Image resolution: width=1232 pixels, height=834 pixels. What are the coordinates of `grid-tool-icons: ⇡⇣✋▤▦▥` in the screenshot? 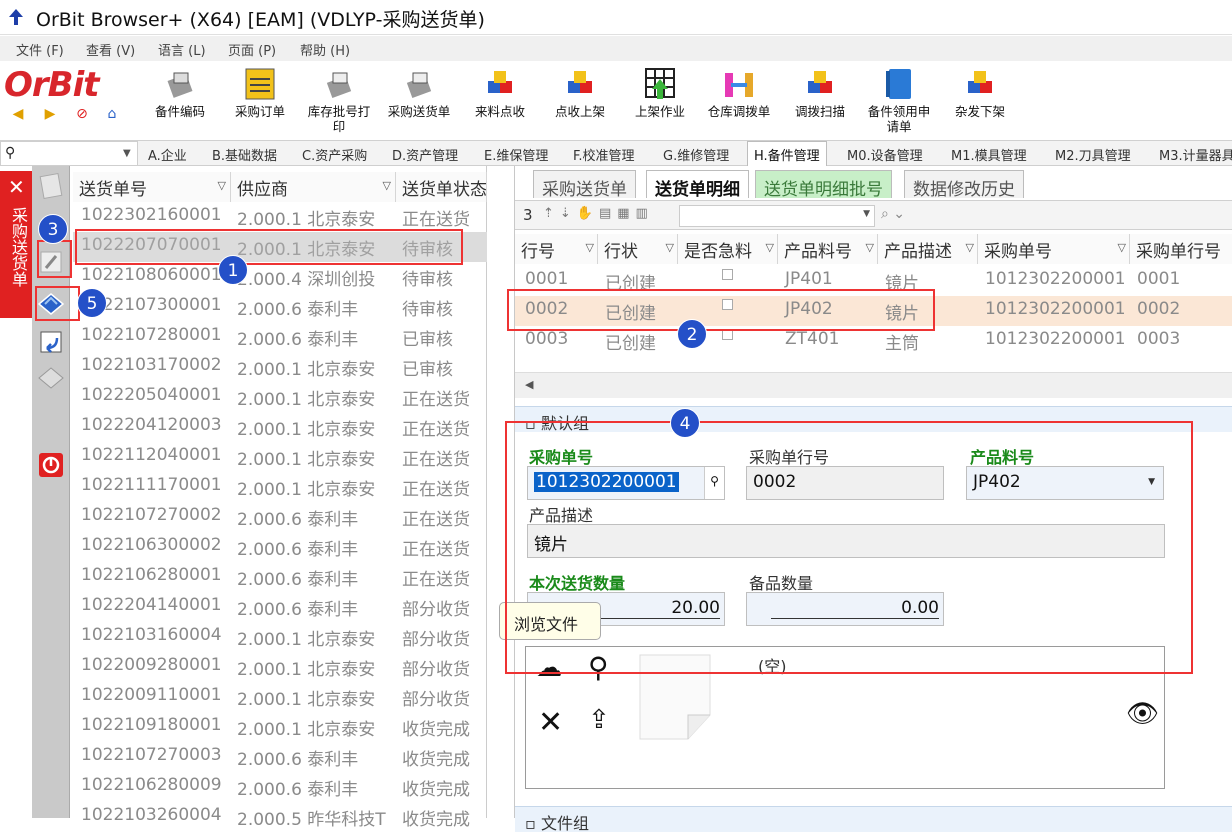 It's located at (598, 213).